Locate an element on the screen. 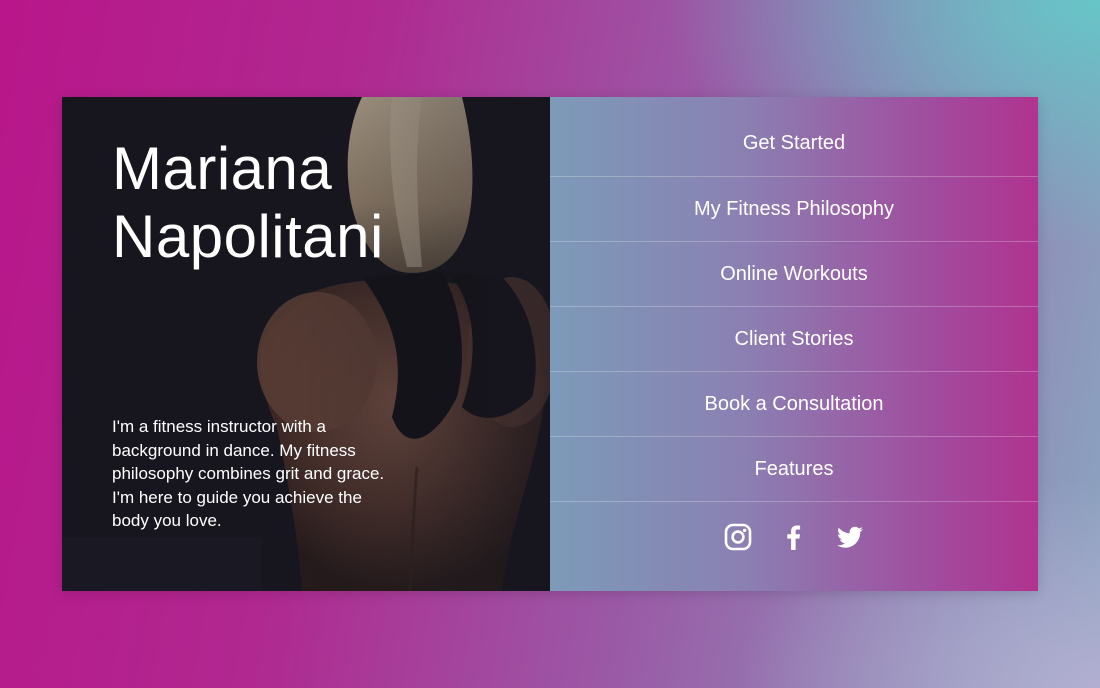  facebook-icon is located at coordinates (794, 537).